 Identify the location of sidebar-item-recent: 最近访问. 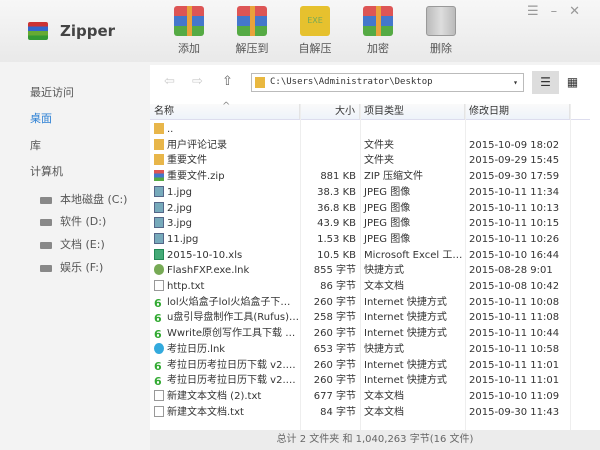
(52, 92).